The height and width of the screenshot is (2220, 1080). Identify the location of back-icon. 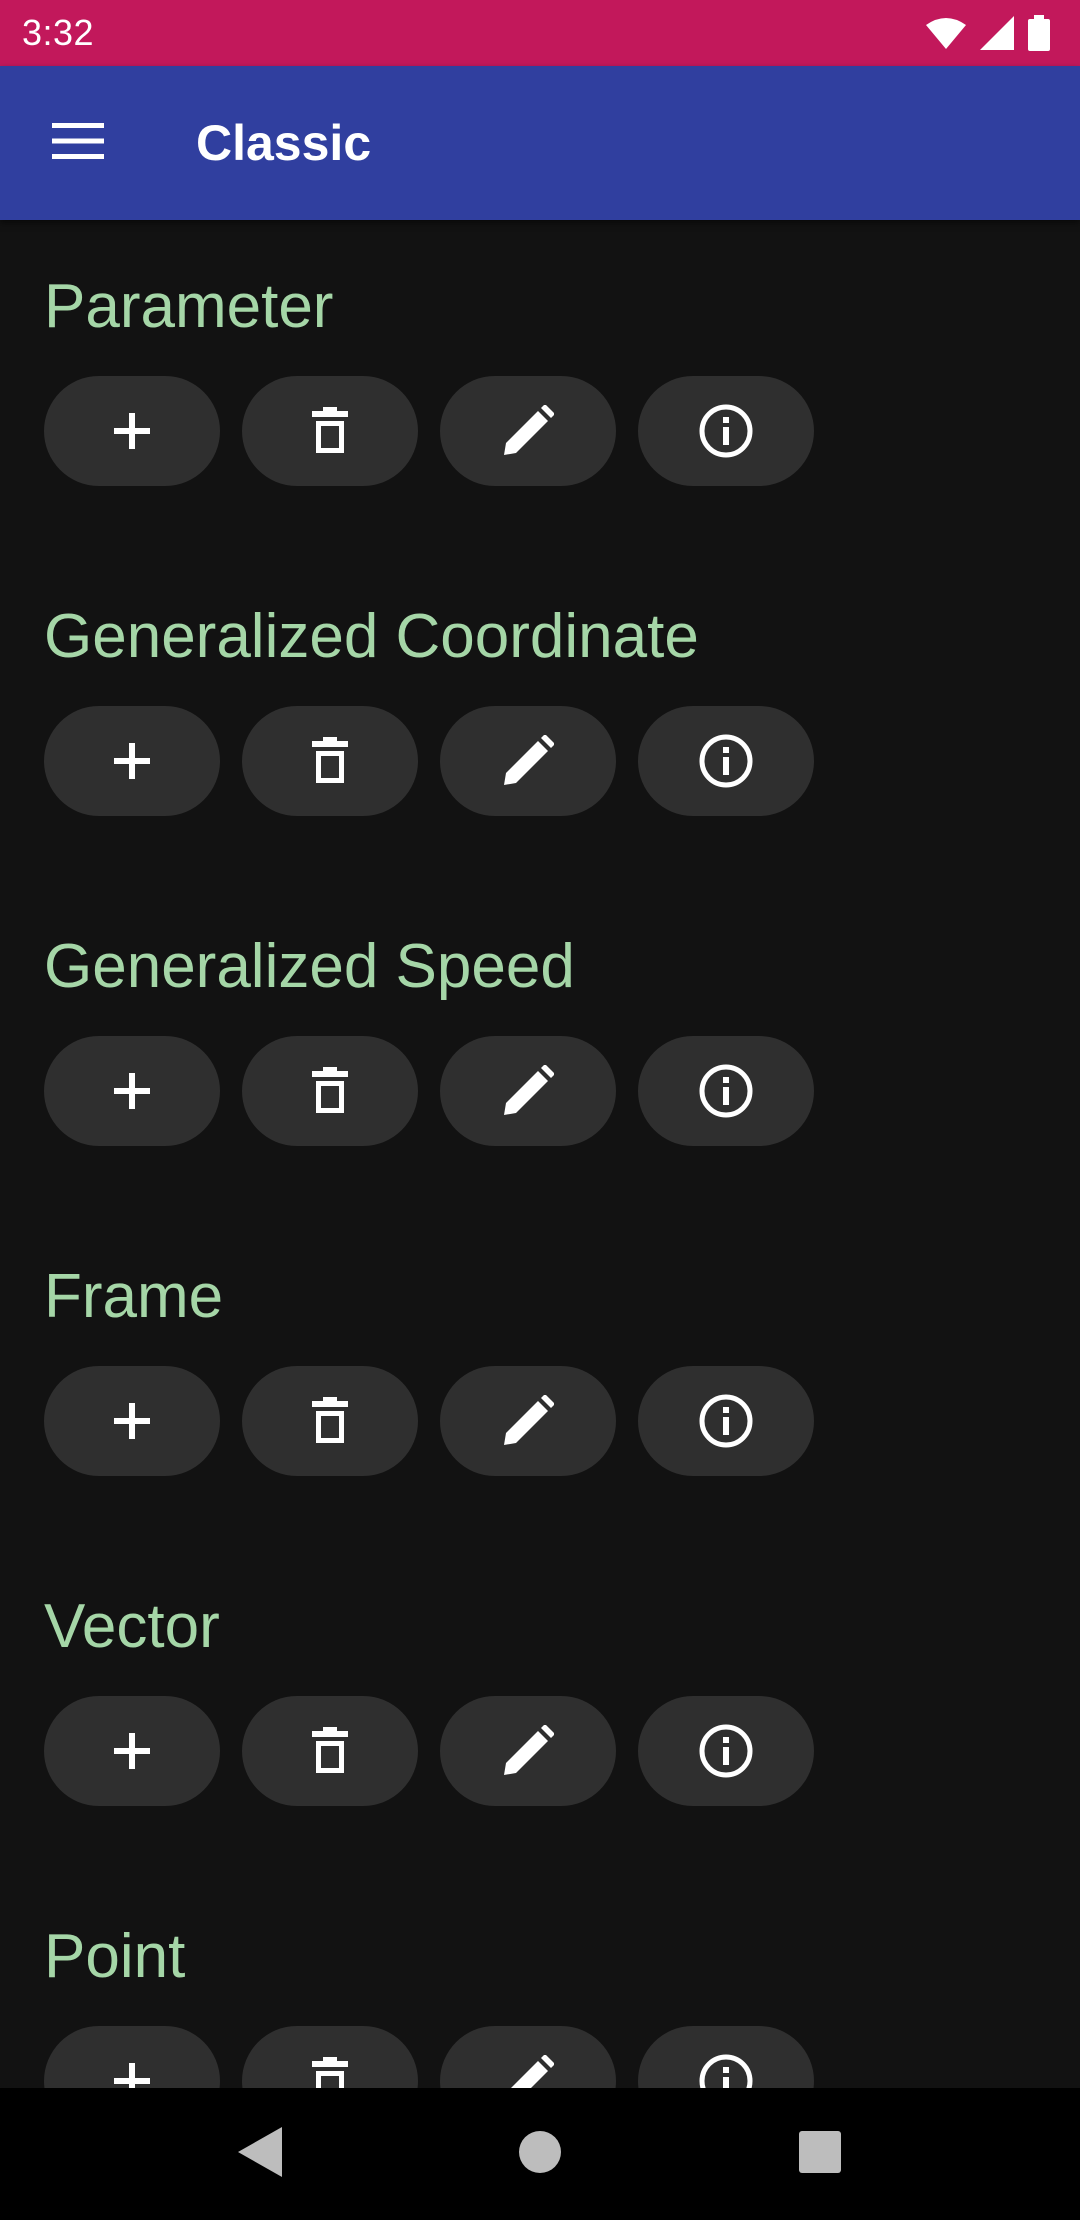
(260, 2154).